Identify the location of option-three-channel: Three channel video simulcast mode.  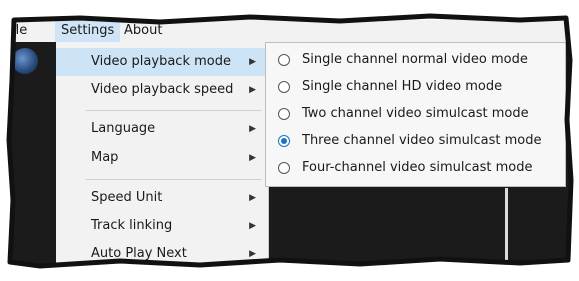
(415, 141).